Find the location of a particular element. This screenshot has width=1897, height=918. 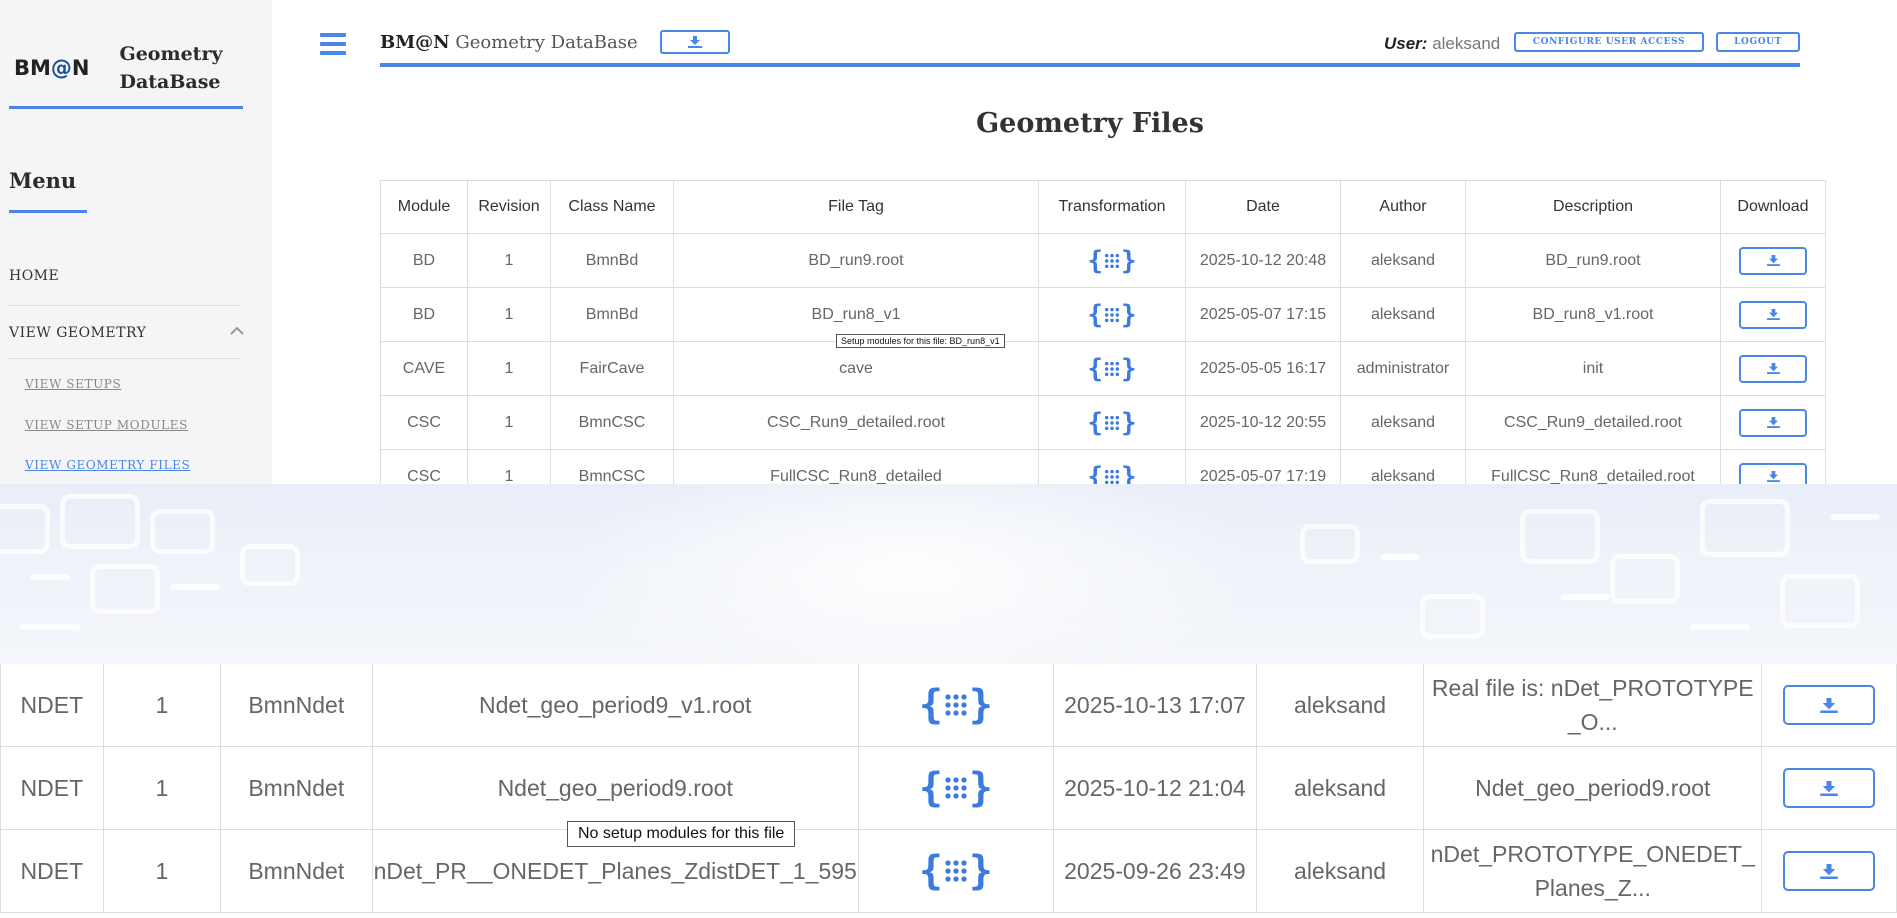

column-header-file-tag: File Tag is located at coordinates (856, 207).